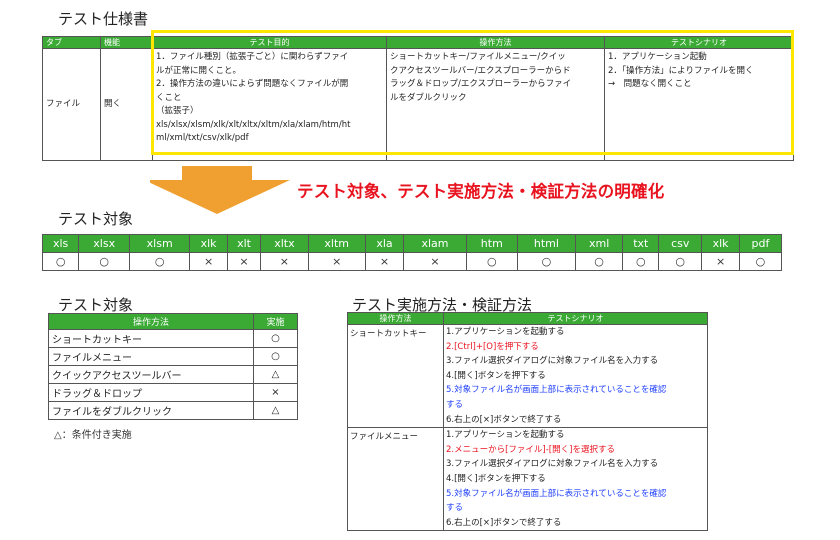  I want to click on table-row: クイックアクセスツールバー △, so click(173, 374).